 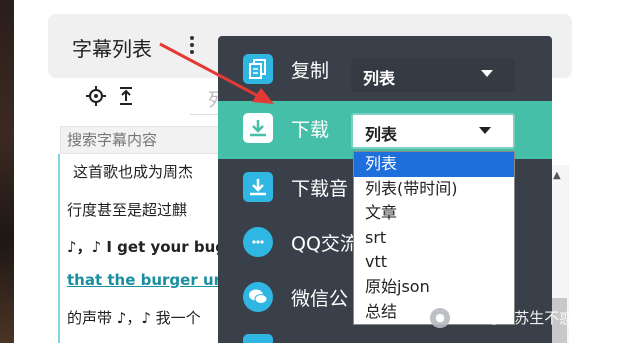 What do you see at coordinates (134, 317) in the screenshot?
I see `subtitle-line: 的声带 ♪，♪ 我一个` at bounding box center [134, 317].